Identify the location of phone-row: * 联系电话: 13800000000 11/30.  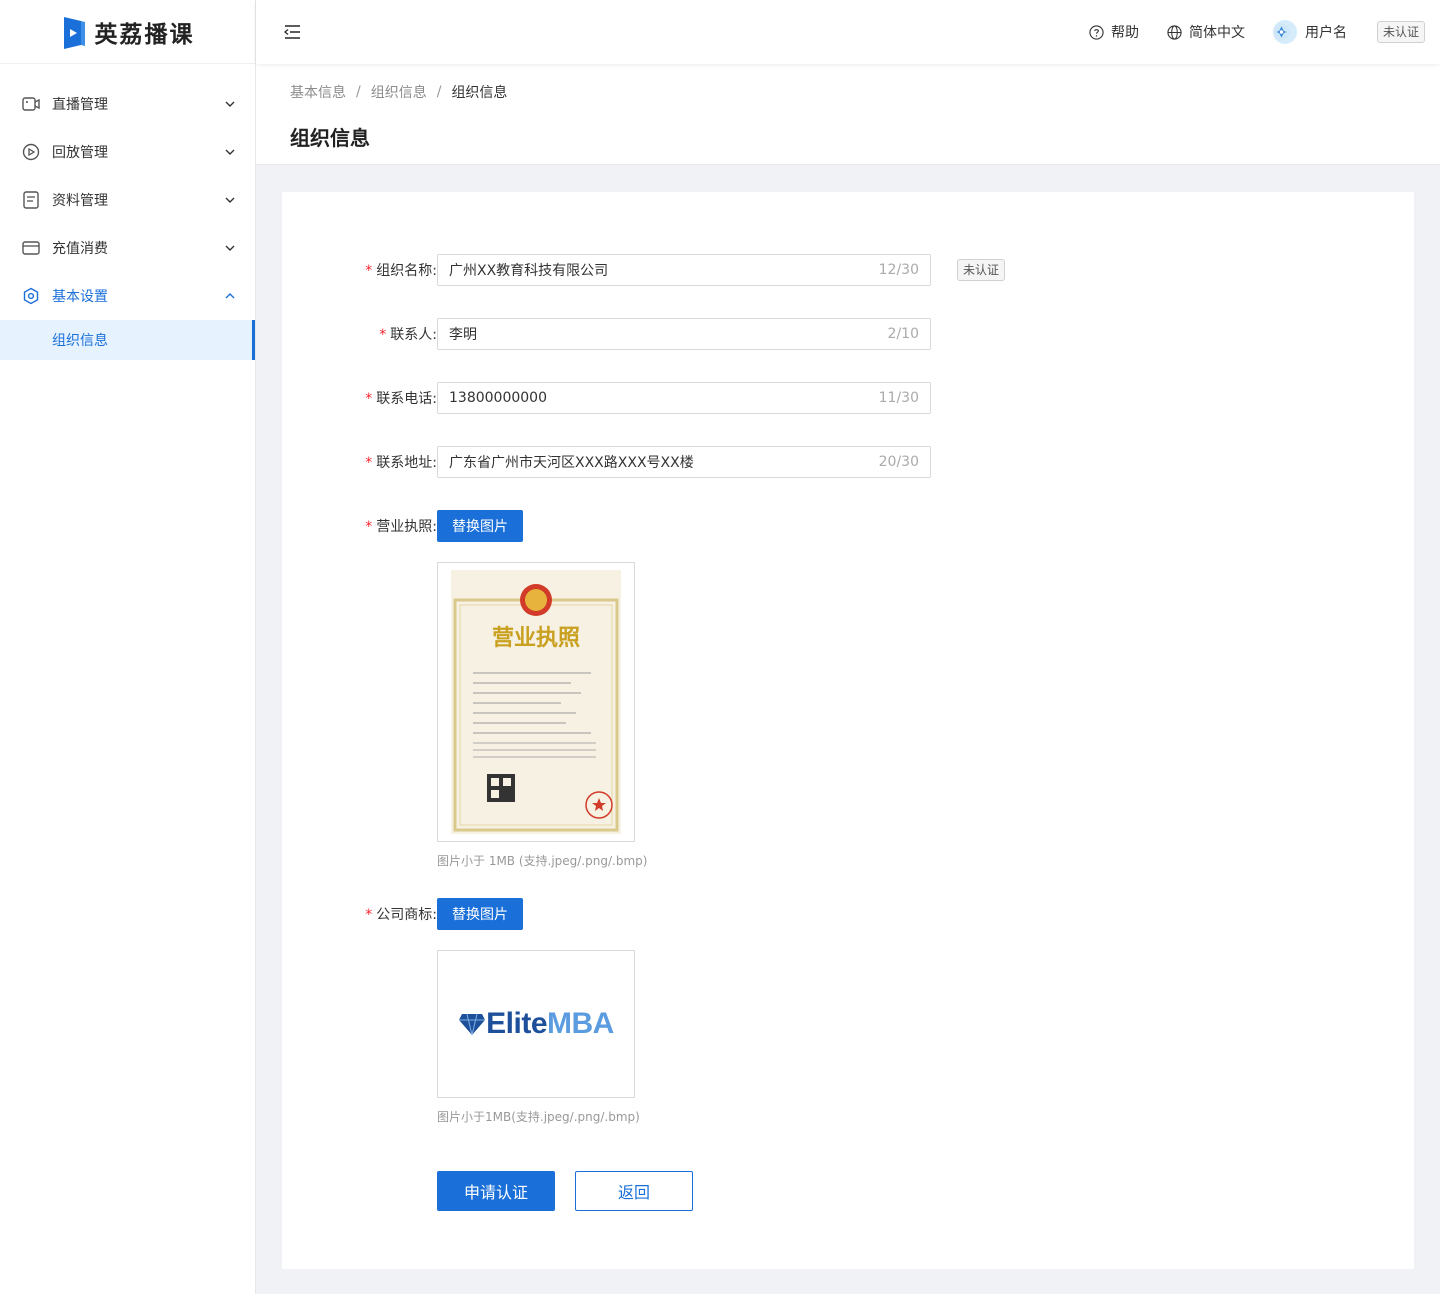
(606, 398).